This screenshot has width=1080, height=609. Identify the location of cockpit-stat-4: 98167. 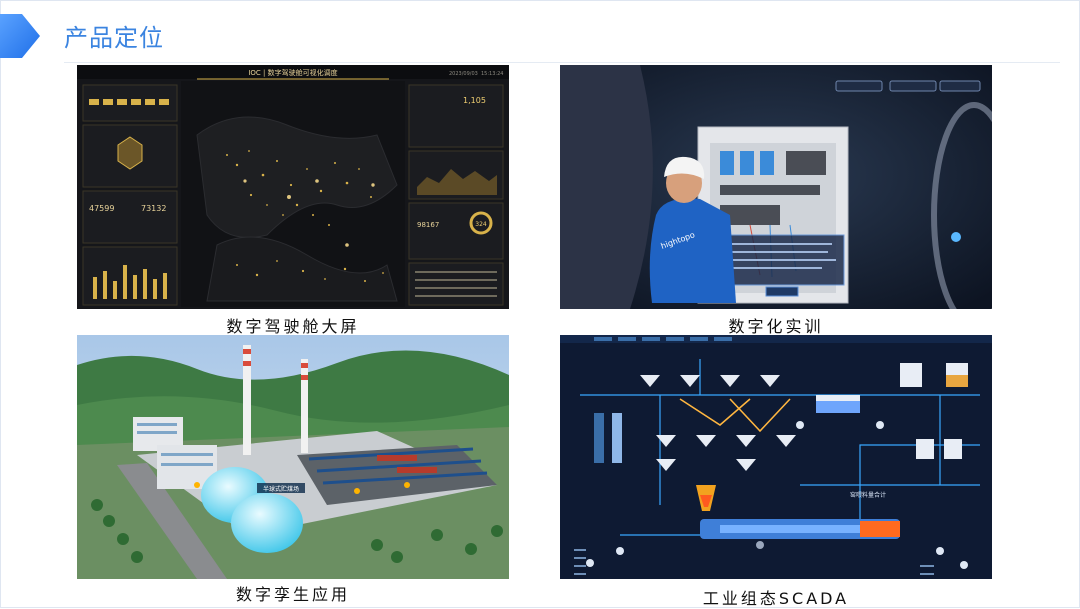
(428, 225).